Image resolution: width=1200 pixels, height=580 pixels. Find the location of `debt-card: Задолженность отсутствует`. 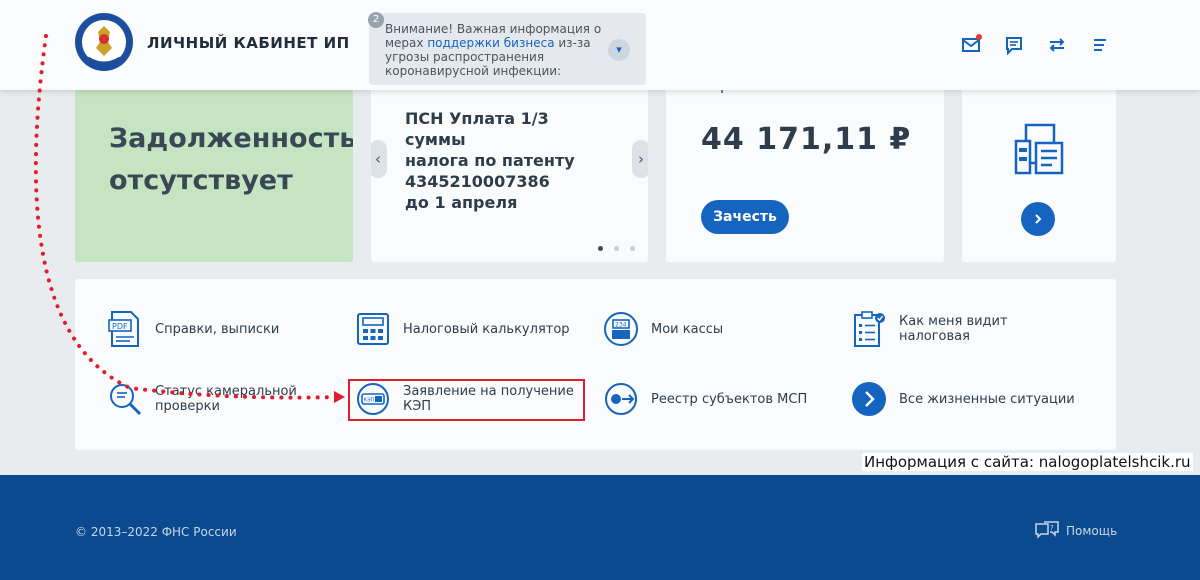

debt-card: Задолженность отсутствует is located at coordinates (214, 166).